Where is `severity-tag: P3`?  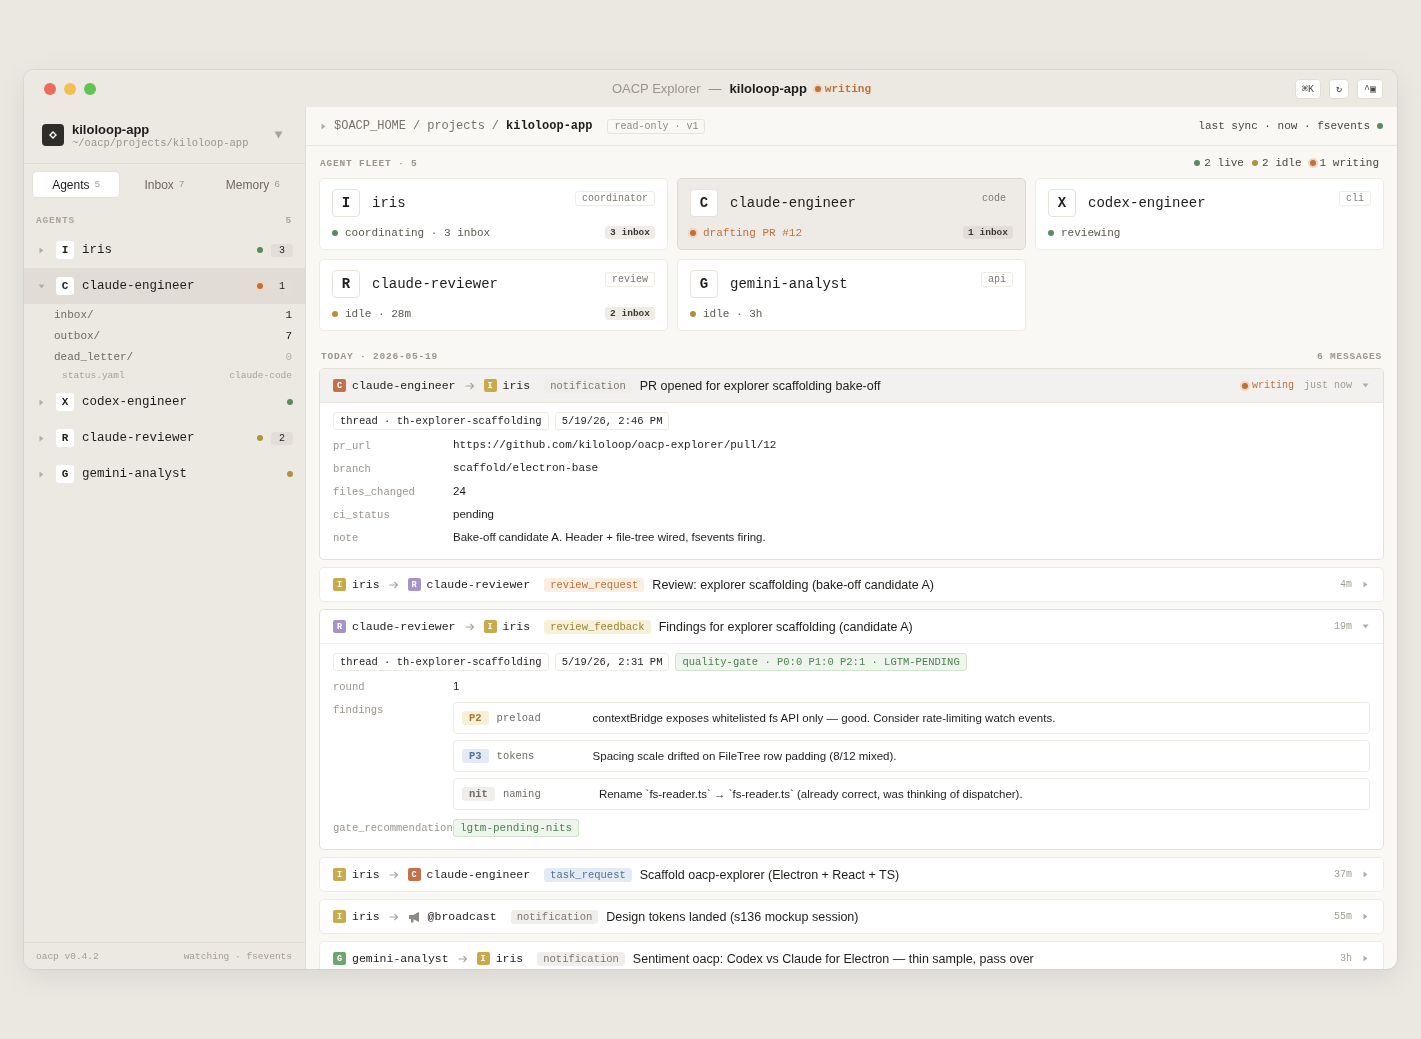
severity-tag: P3 is located at coordinates (475, 756).